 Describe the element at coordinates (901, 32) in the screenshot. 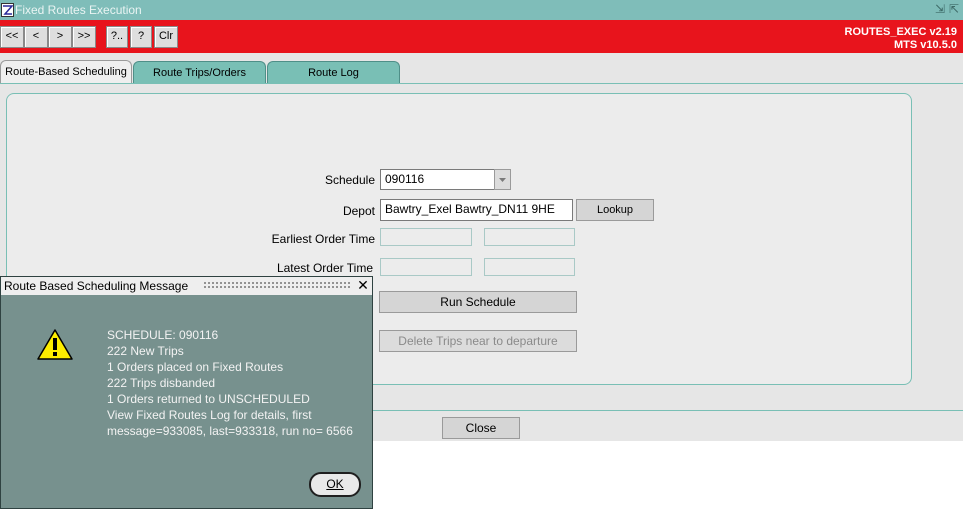

I see `version-label: ROUTES_EXEC v2.19` at that location.